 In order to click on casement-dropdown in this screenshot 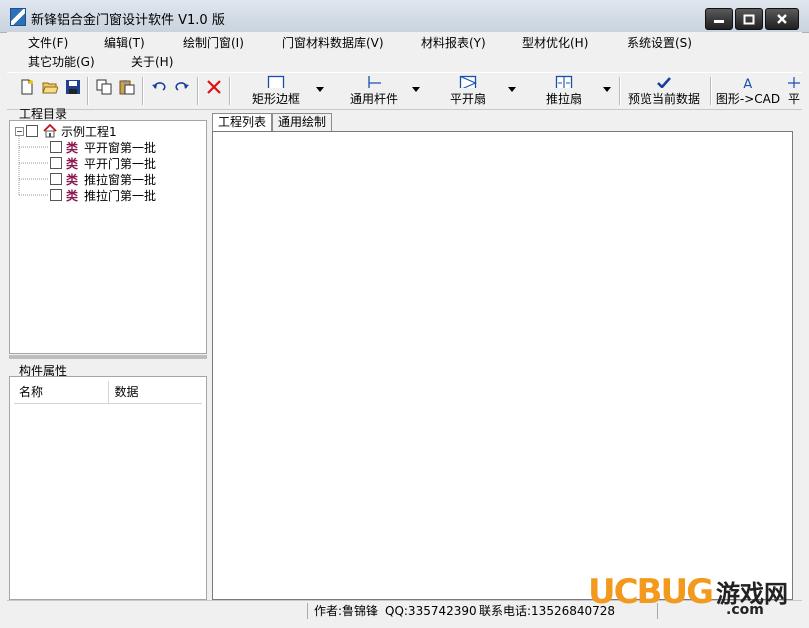, I will do `click(512, 89)`.